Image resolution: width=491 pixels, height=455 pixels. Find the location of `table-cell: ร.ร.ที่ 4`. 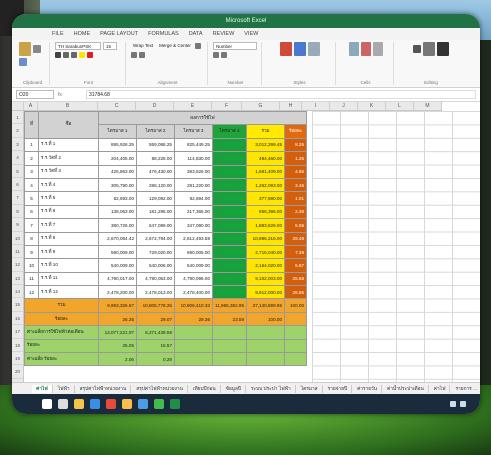

table-cell: ร.ร.ที่ 4 is located at coordinates (68, 185).